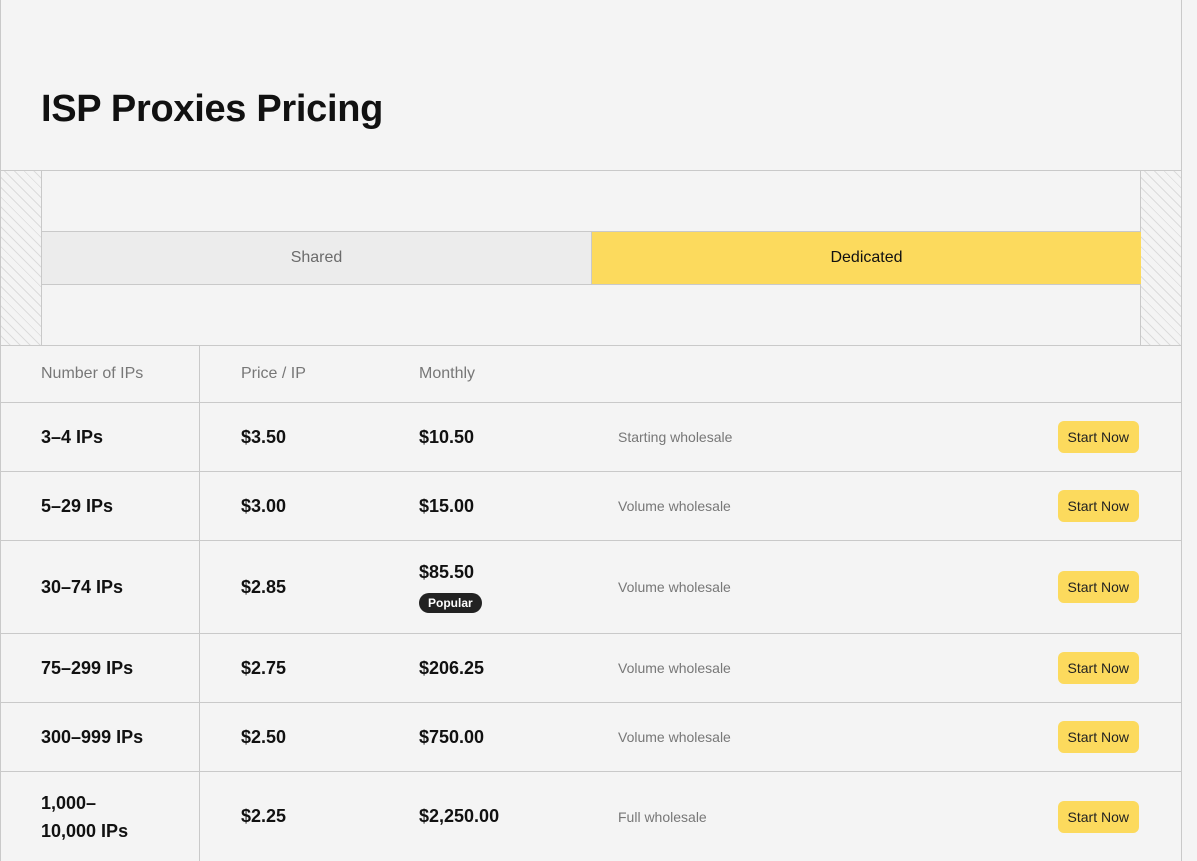 The width and height of the screenshot is (1197, 861). I want to click on ip-count: 1,000–10,000 IPs, so click(100, 816).